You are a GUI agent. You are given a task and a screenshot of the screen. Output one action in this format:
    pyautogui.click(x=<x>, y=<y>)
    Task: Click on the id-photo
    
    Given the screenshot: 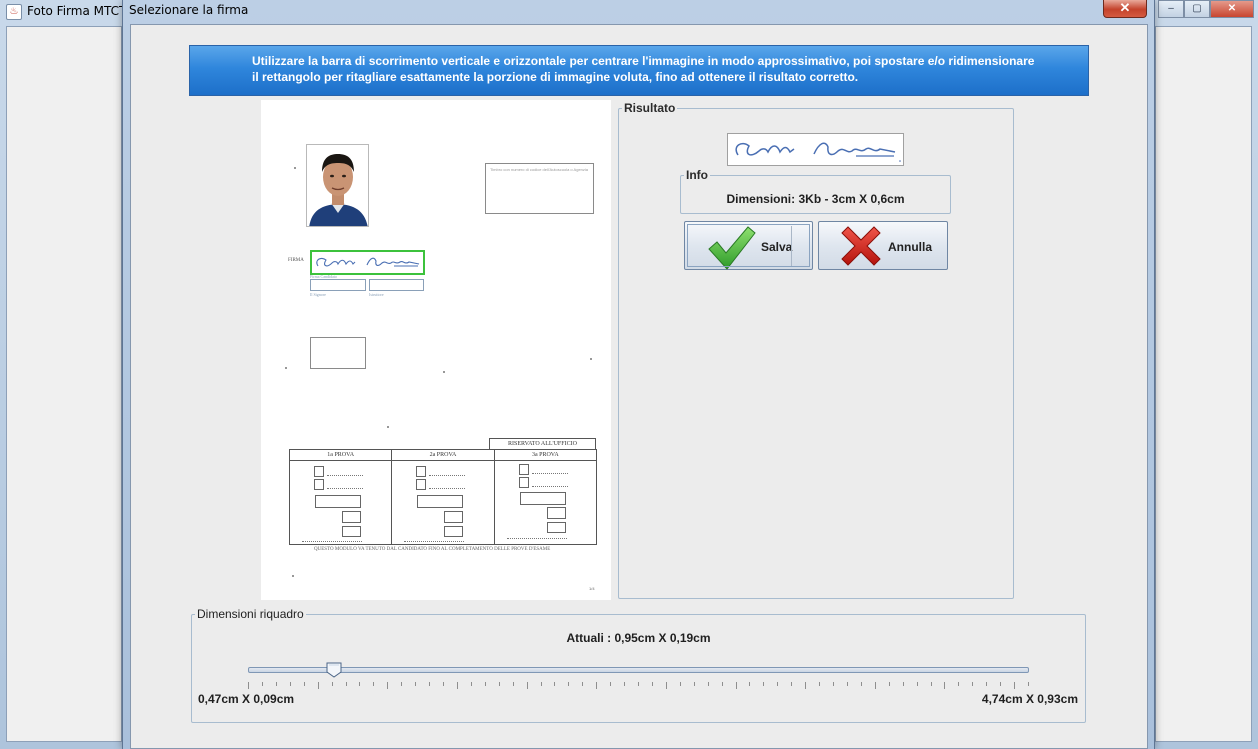 What is the action you would take?
    pyautogui.click(x=337, y=185)
    